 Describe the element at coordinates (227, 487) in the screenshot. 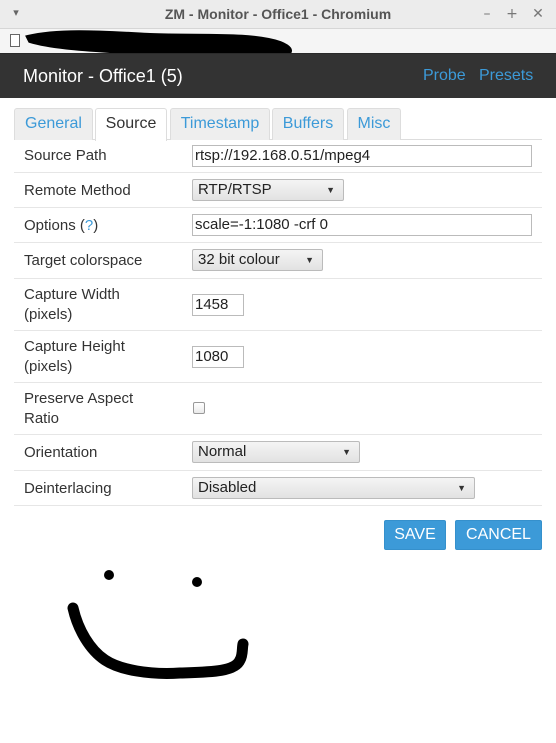

I see `deinterlacing-value: Disabled` at that location.